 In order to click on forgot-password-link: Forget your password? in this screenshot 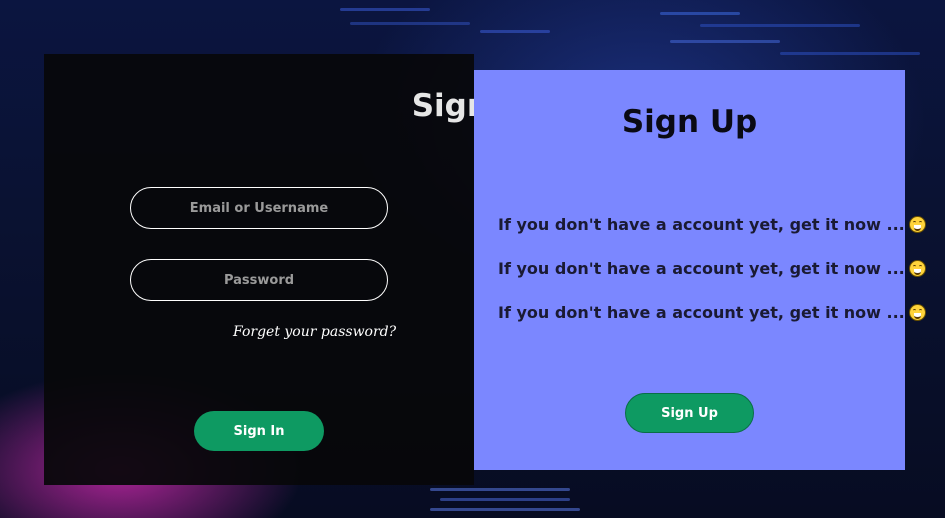, I will do `click(314, 332)`.